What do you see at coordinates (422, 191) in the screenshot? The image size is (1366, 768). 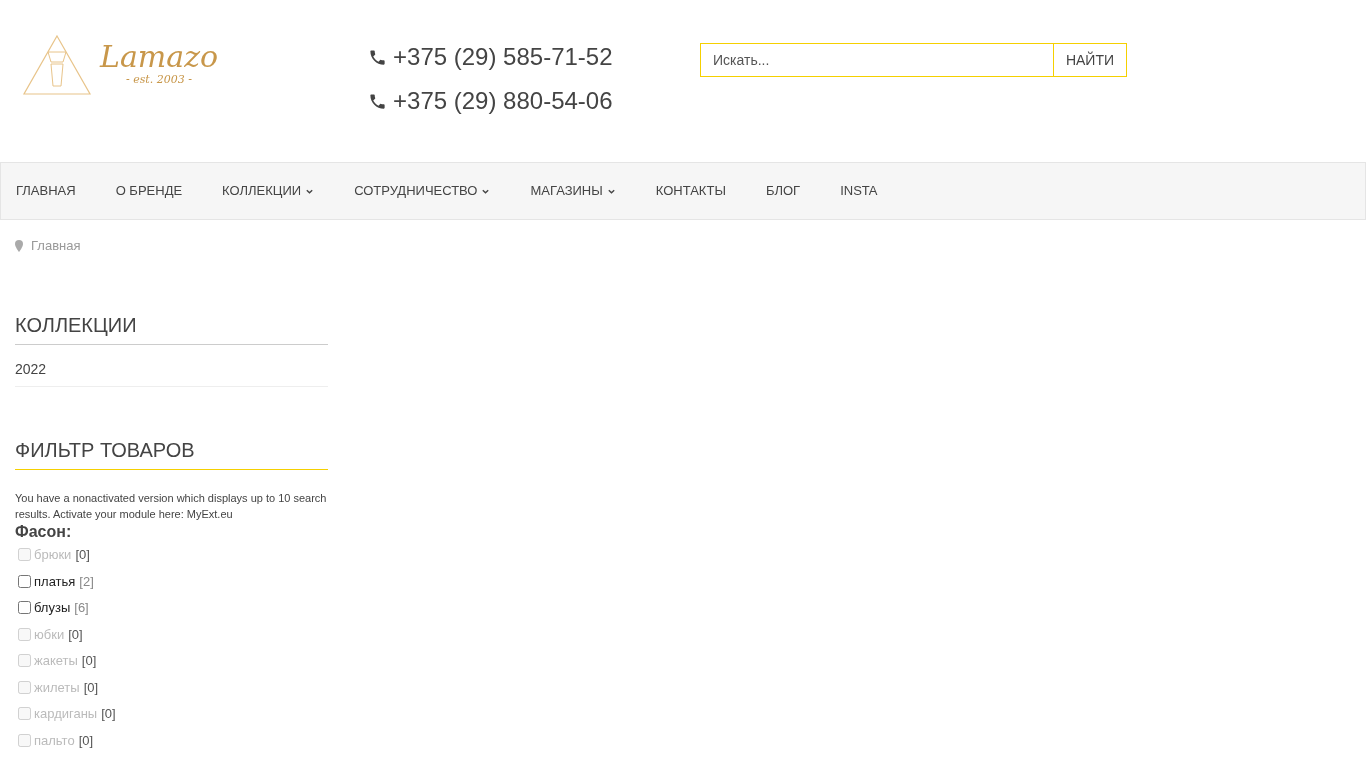 I see `nav-link: СОТРУДНИЧЕСТВО` at bounding box center [422, 191].